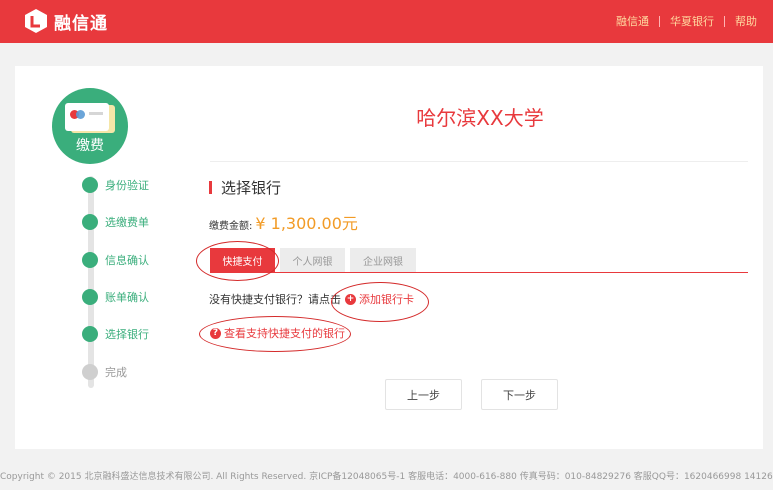  What do you see at coordinates (746, 21) in the screenshot?
I see `nav-help: 帮助` at bounding box center [746, 21].